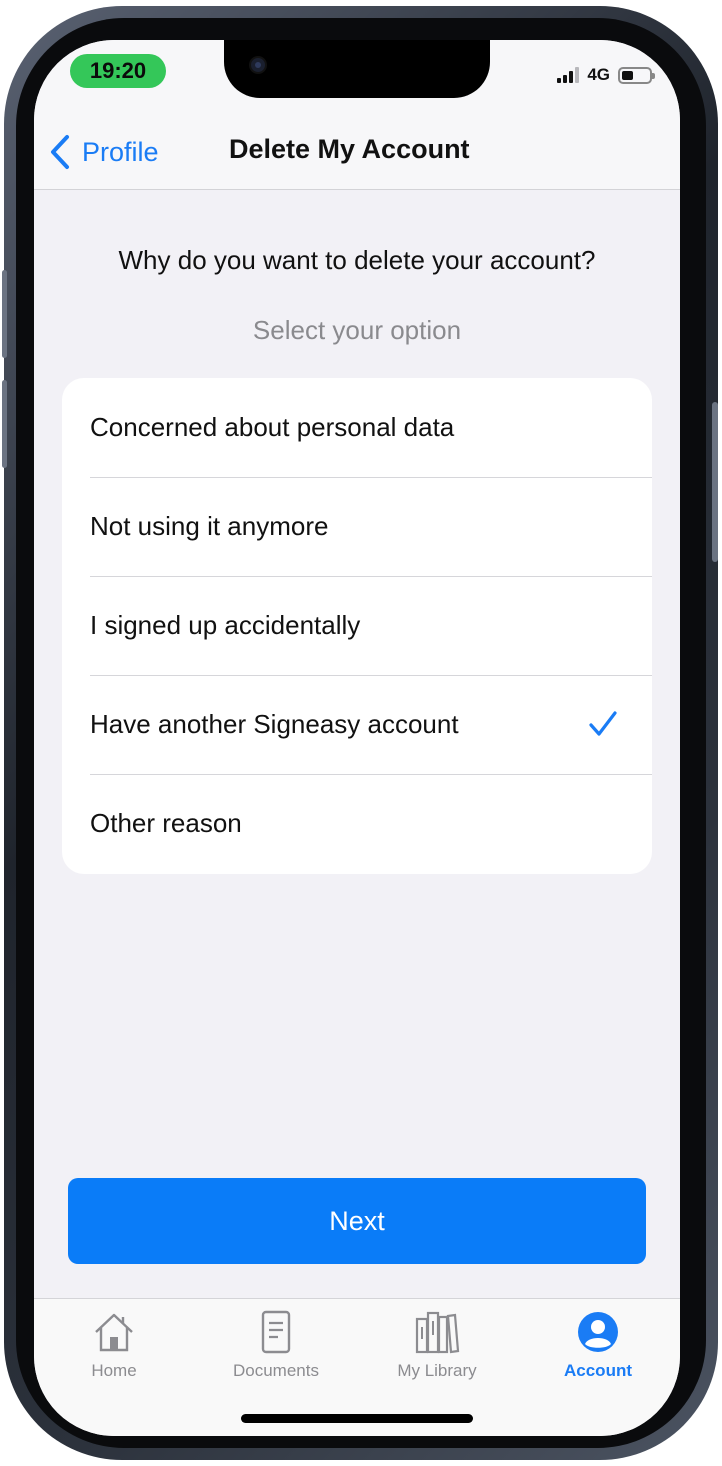 The width and height of the screenshot is (722, 1466). I want to click on back-button: Profile, so click(103, 152).